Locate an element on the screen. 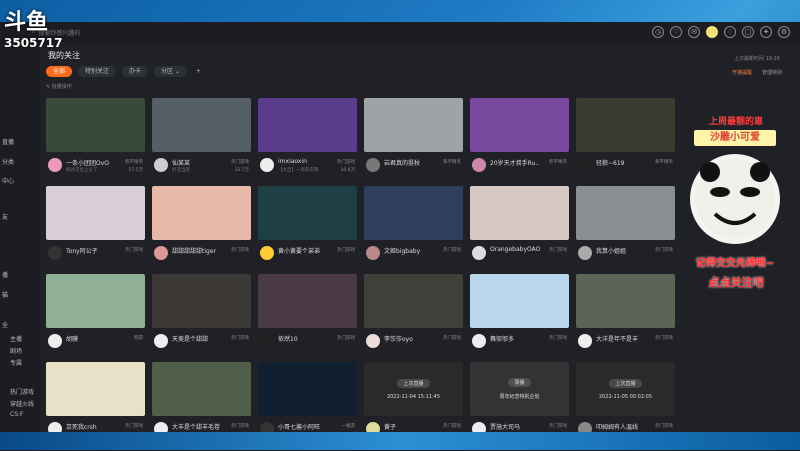 The width and height of the screenshot is (800, 451). gift-icon: ✦ is located at coordinates (766, 32).